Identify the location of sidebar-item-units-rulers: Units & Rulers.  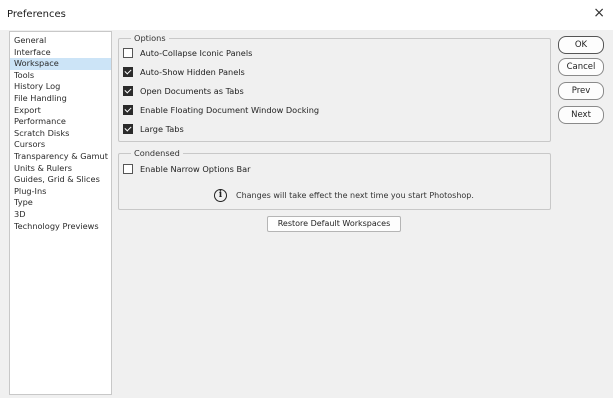
(60, 169).